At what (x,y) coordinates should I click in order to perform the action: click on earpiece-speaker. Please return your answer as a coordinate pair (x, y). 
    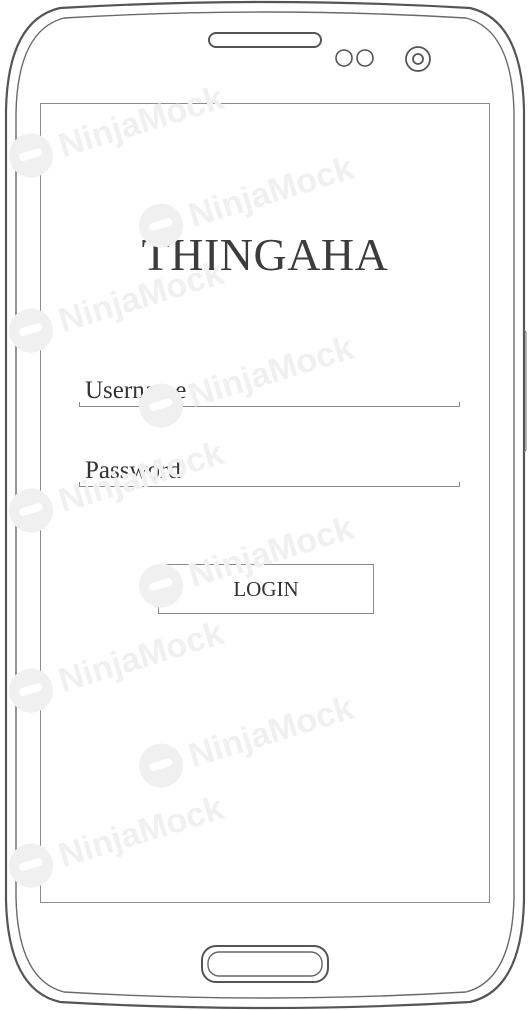
    Looking at the image, I should click on (265, 40).